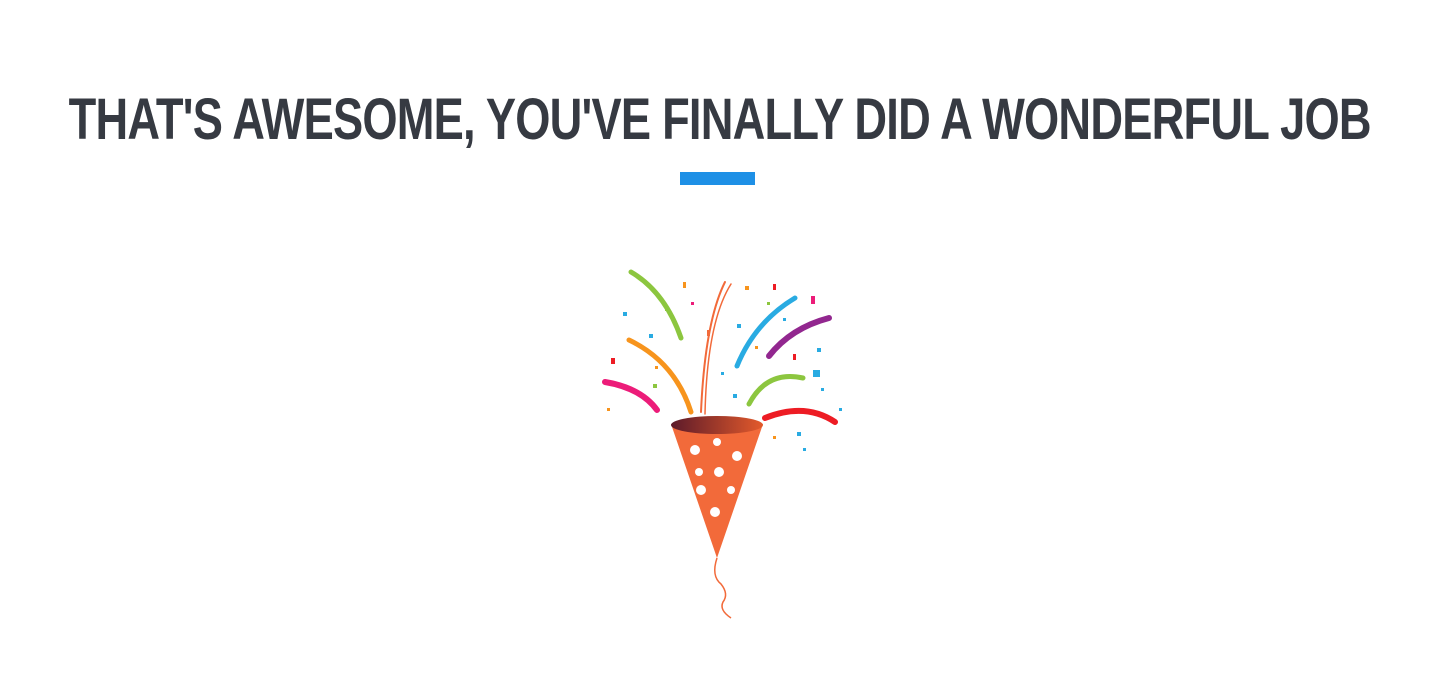 This screenshot has width=1439, height=682. What do you see at coordinates (717, 178) in the screenshot?
I see `heading-underline` at bounding box center [717, 178].